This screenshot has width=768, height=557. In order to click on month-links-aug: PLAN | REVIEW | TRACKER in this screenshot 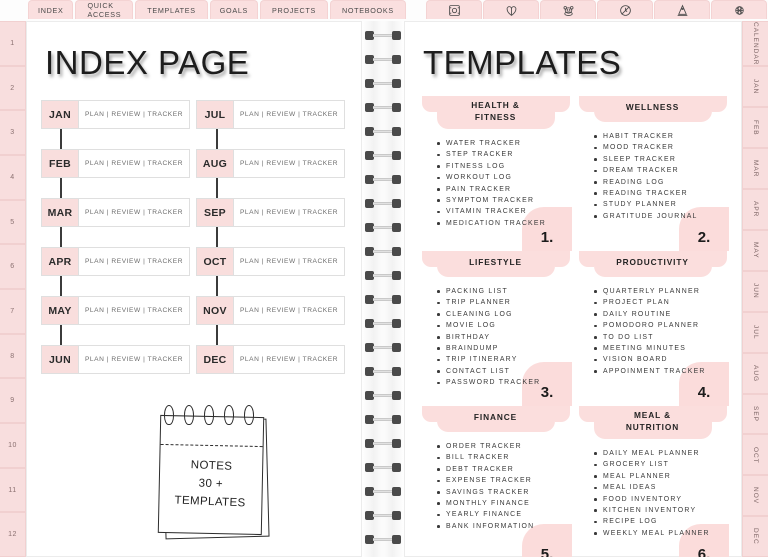, I will do `click(289, 163)`.